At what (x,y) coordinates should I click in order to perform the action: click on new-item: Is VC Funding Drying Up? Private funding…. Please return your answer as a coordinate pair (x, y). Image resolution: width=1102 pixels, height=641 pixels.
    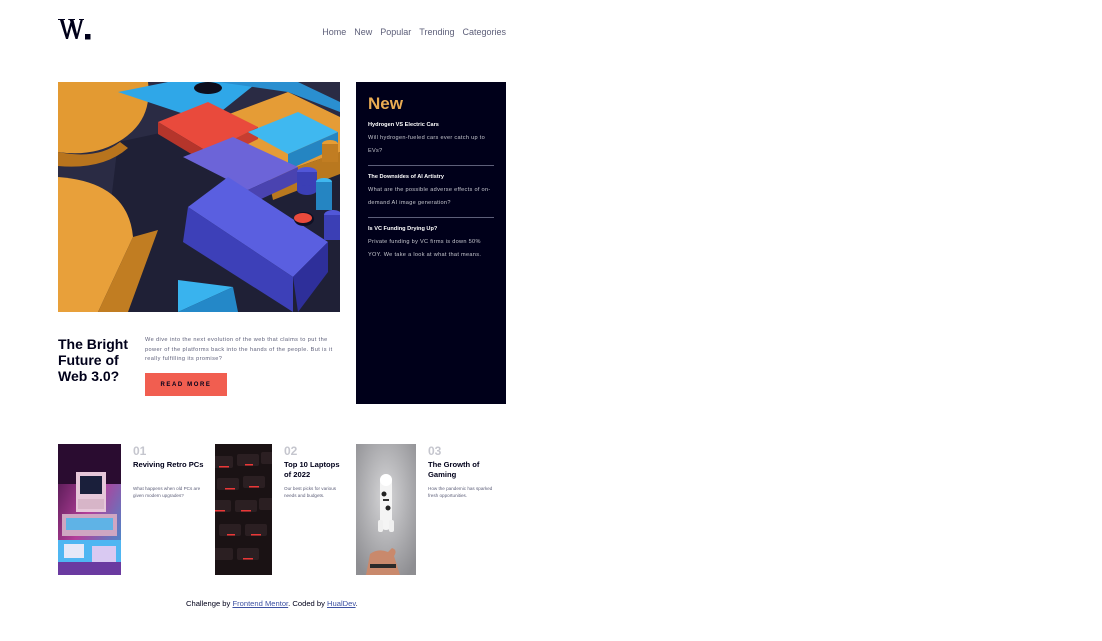
    Looking at the image, I should click on (431, 243).